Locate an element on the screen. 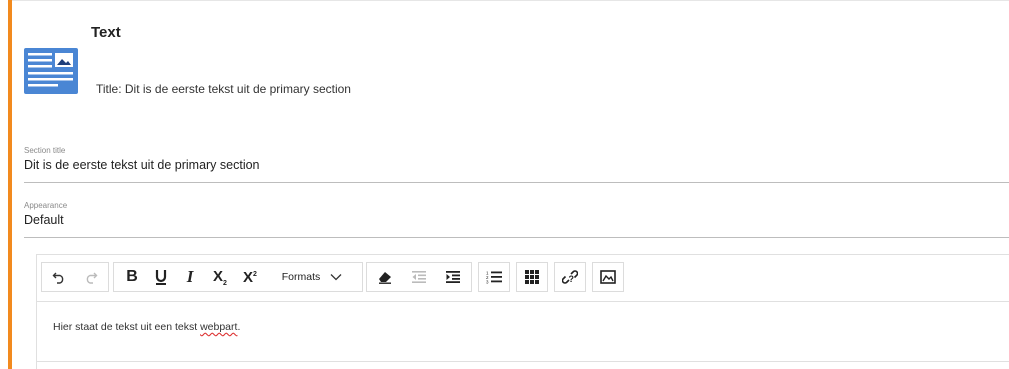 The height and width of the screenshot is (369, 1009). underline-icon is located at coordinates (161, 277).